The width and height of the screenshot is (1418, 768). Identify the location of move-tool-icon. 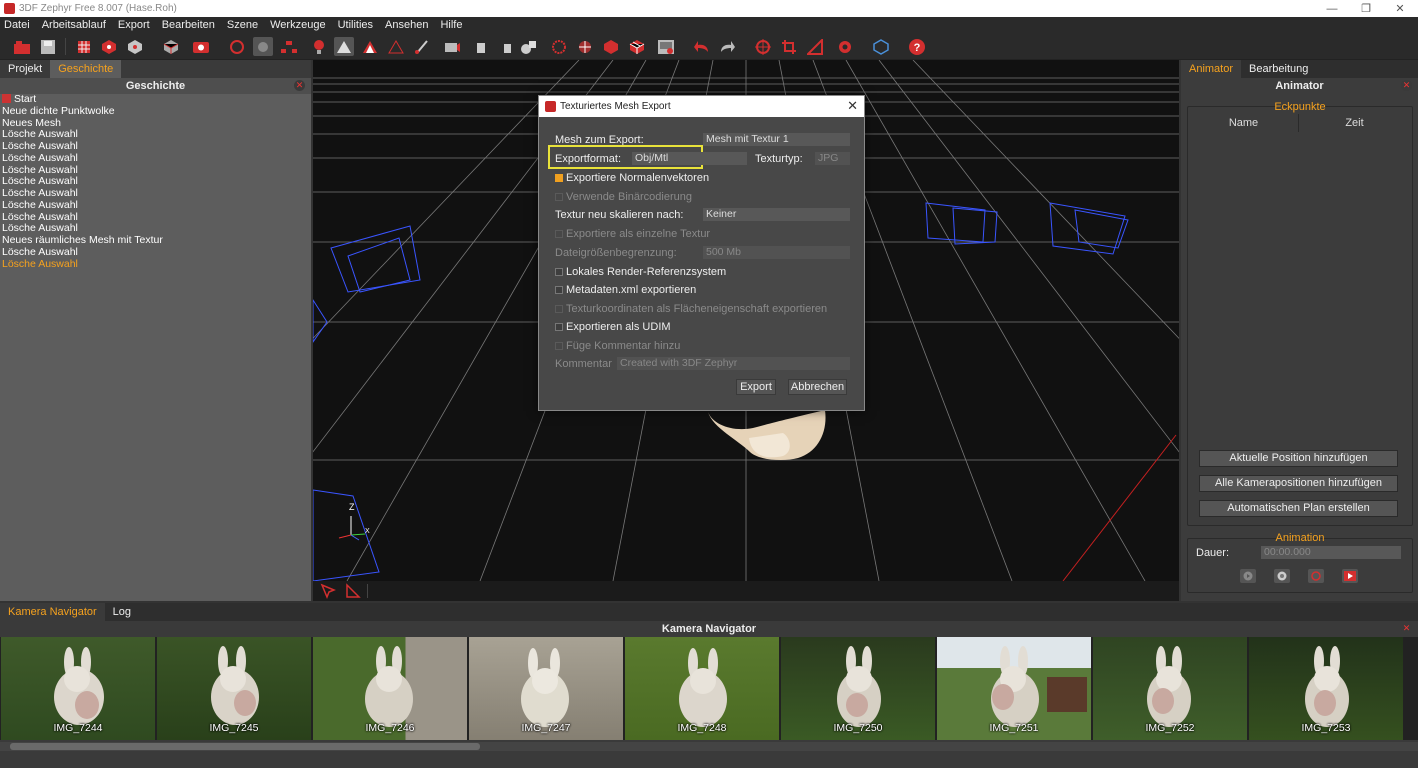
(763, 46).